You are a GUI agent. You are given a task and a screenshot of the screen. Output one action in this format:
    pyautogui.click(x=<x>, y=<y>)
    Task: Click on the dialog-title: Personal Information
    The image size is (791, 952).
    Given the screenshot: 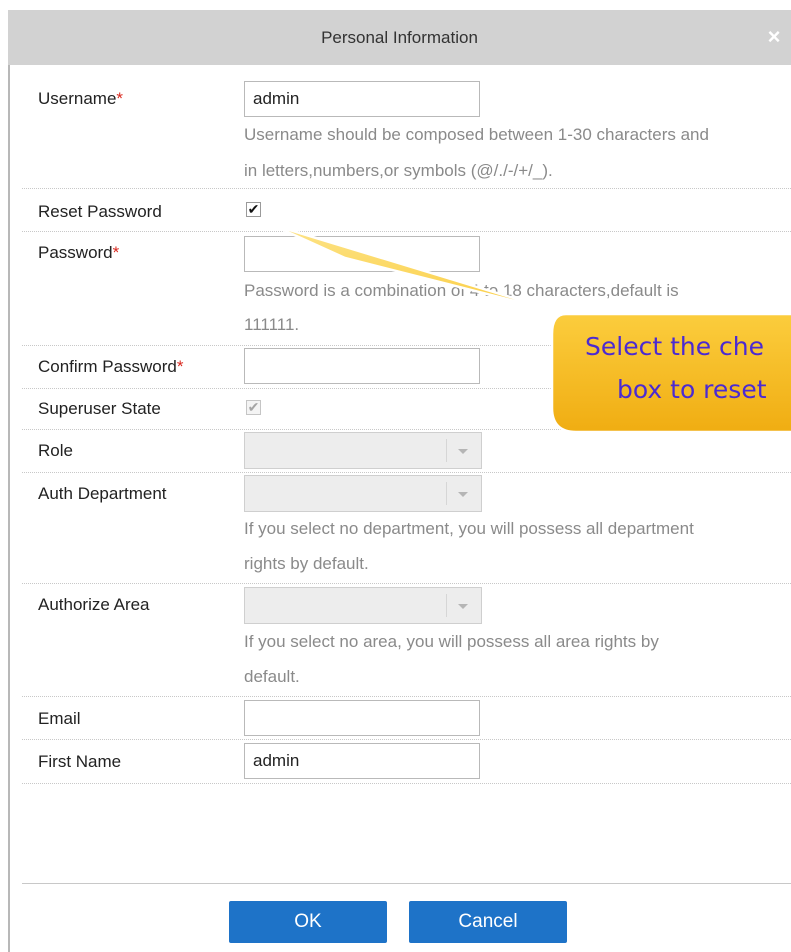 What is the action you would take?
    pyautogui.click(x=399, y=37)
    